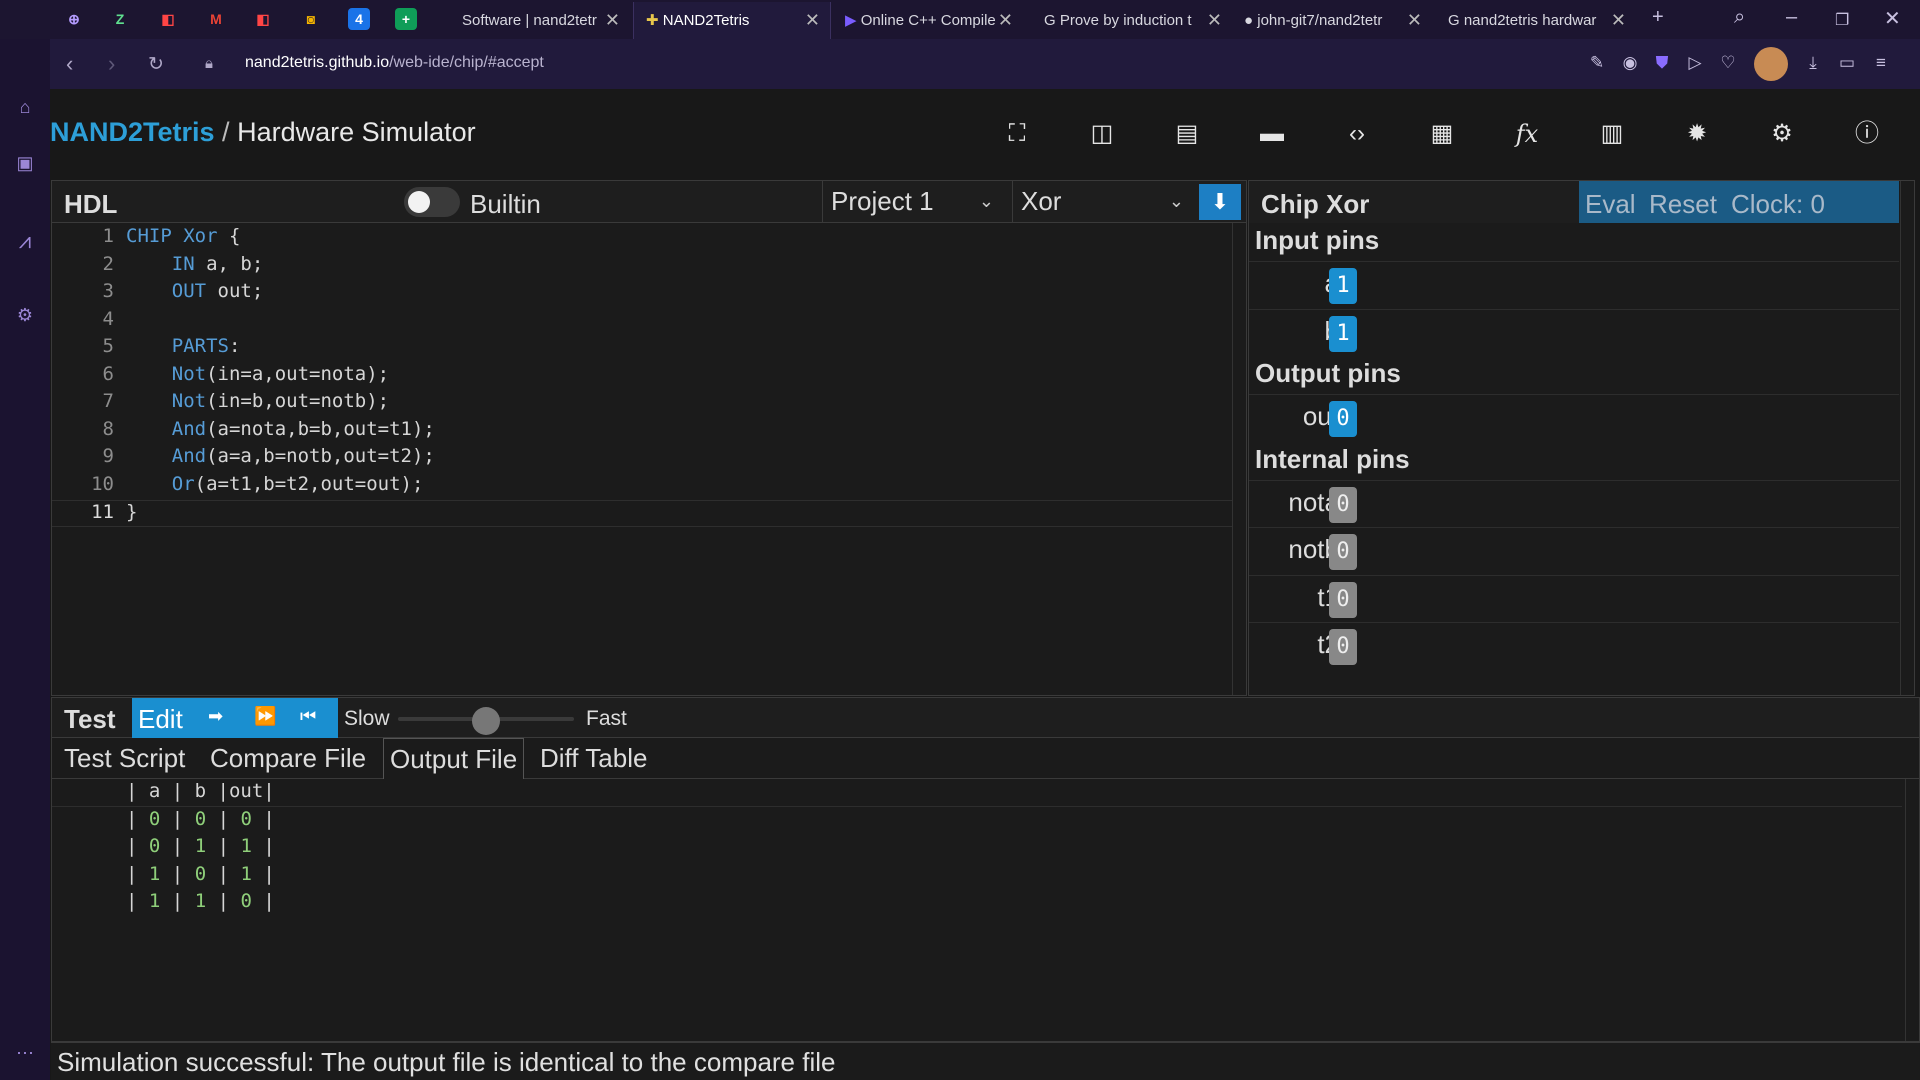 Image resolution: width=1920 pixels, height=1080 pixels. I want to click on chip-select: Xor ⌄, so click(1106, 201).